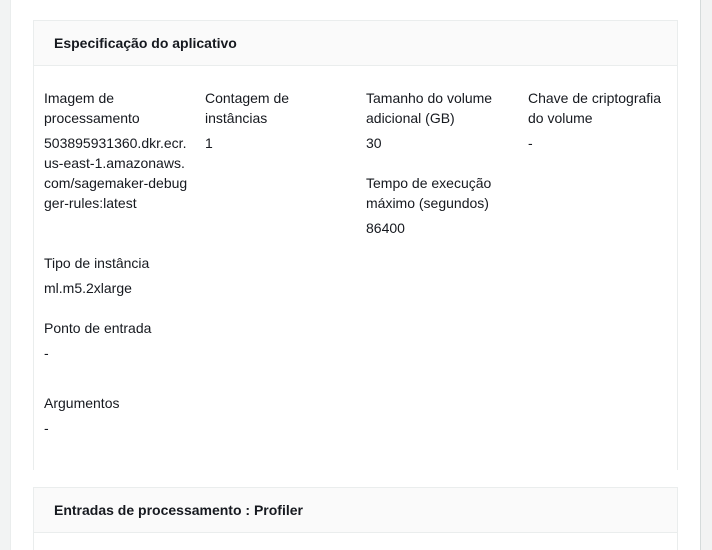 This screenshot has height=550, width=712. What do you see at coordinates (116, 275) in the screenshot?
I see `instance-type-field: Tipo de instância ml.m5.2xlarge` at bounding box center [116, 275].